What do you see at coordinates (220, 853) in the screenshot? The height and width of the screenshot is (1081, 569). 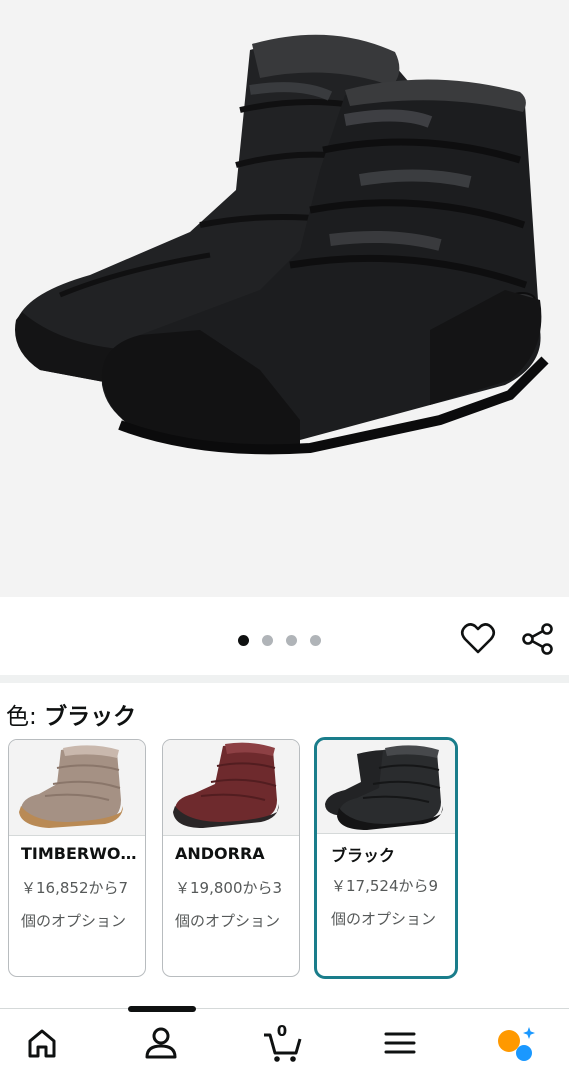 I see `color-option-name: ANDORRA` at bounding box center [220, 853].